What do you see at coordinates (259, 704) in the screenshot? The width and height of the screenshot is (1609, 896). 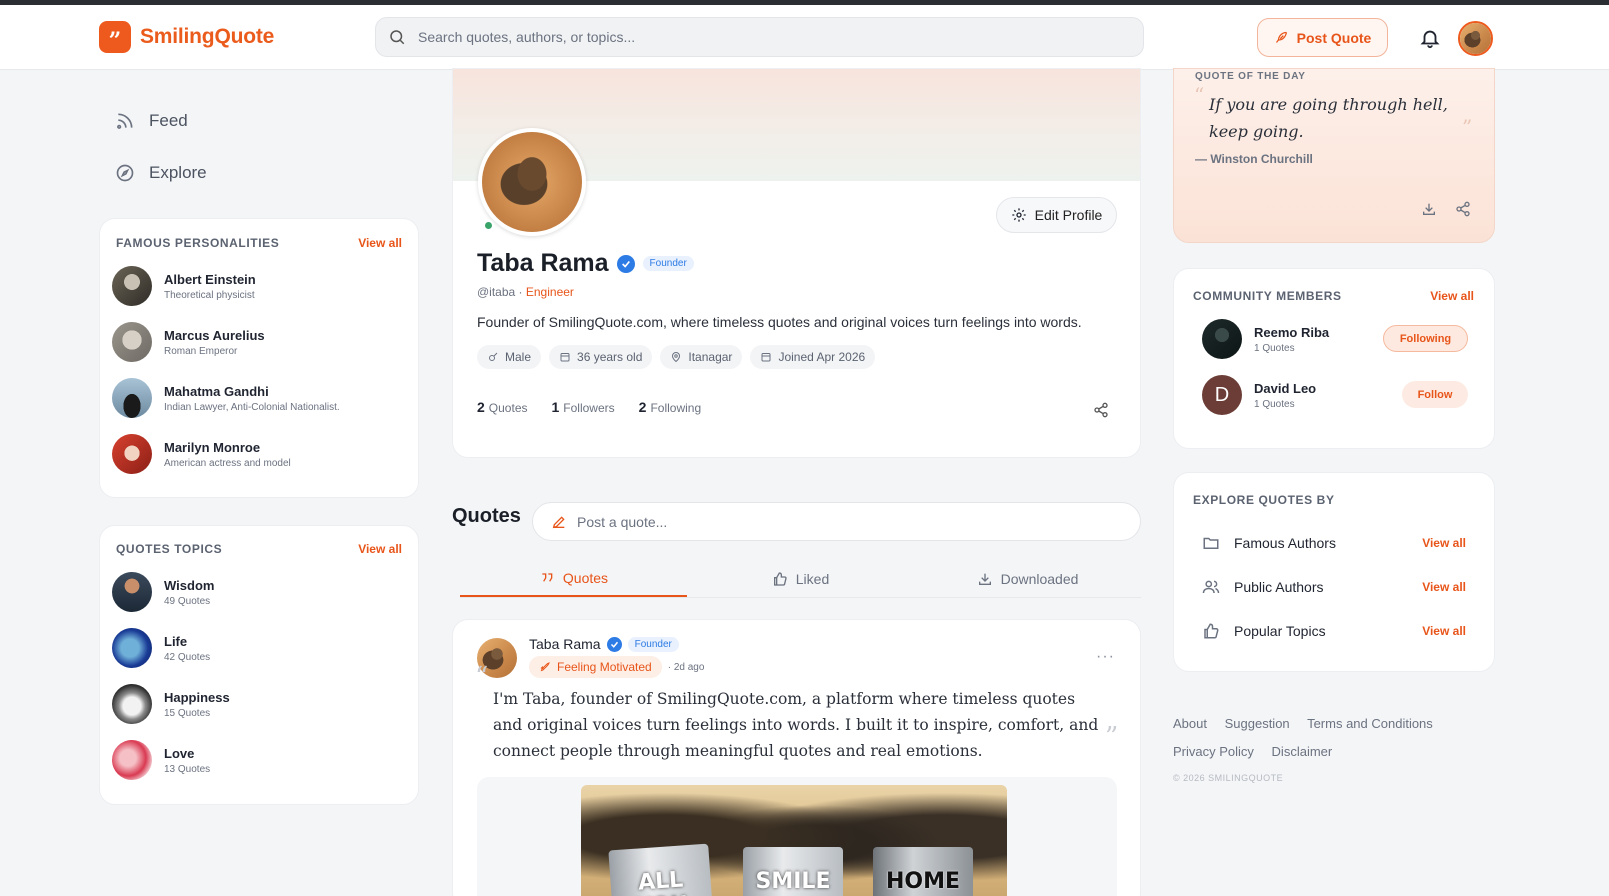 I see `list-item: Happiness 15 Quotes` at bounding box center [259, 704].